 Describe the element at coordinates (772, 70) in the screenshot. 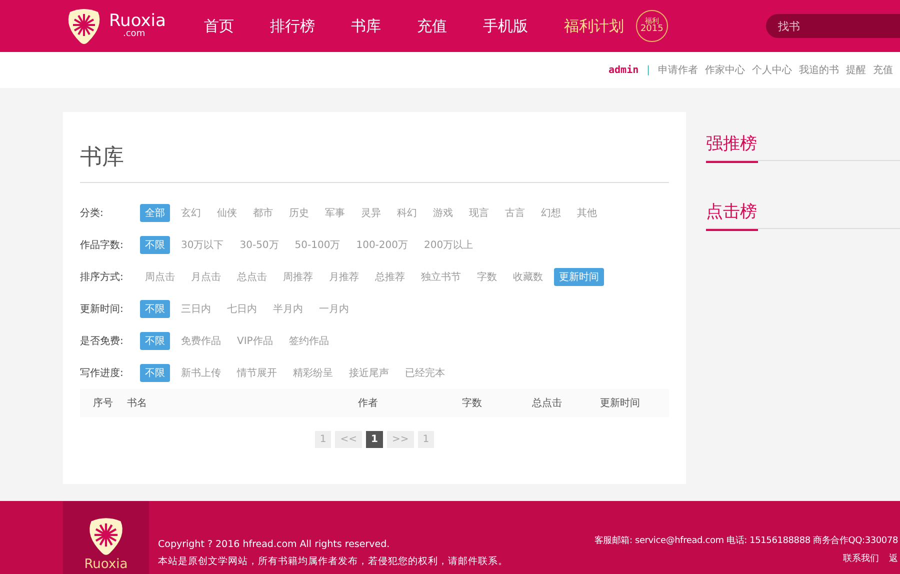

I see `user-link: 个人中心` at that location.